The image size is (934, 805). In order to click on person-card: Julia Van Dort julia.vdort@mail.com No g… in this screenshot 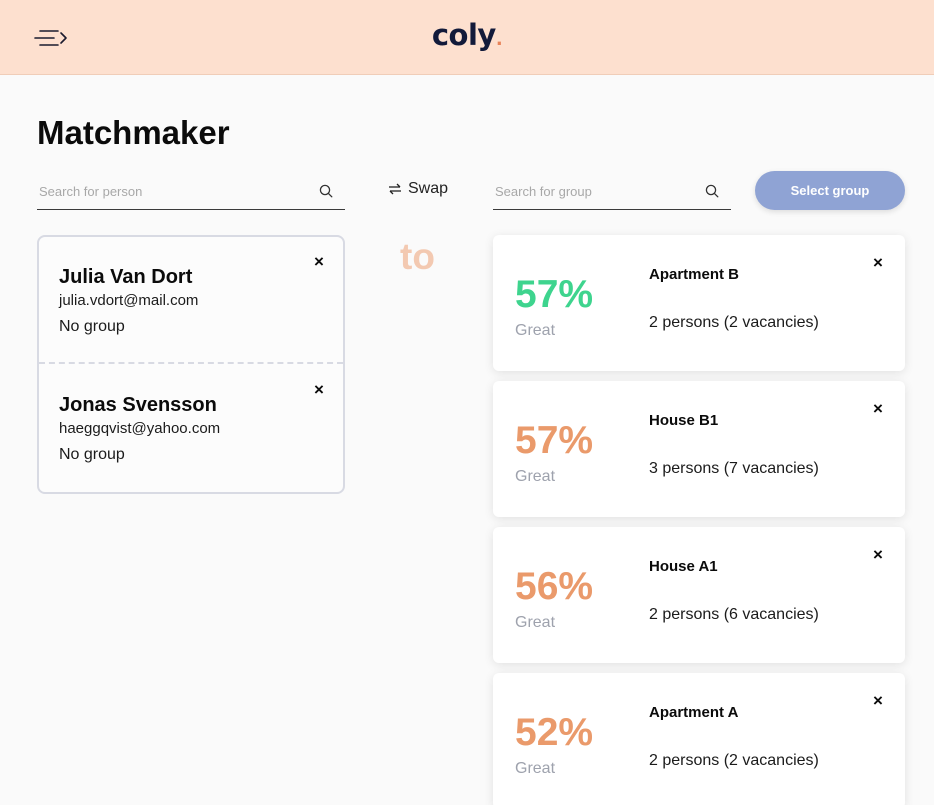, I will do `click(191, 300)`.